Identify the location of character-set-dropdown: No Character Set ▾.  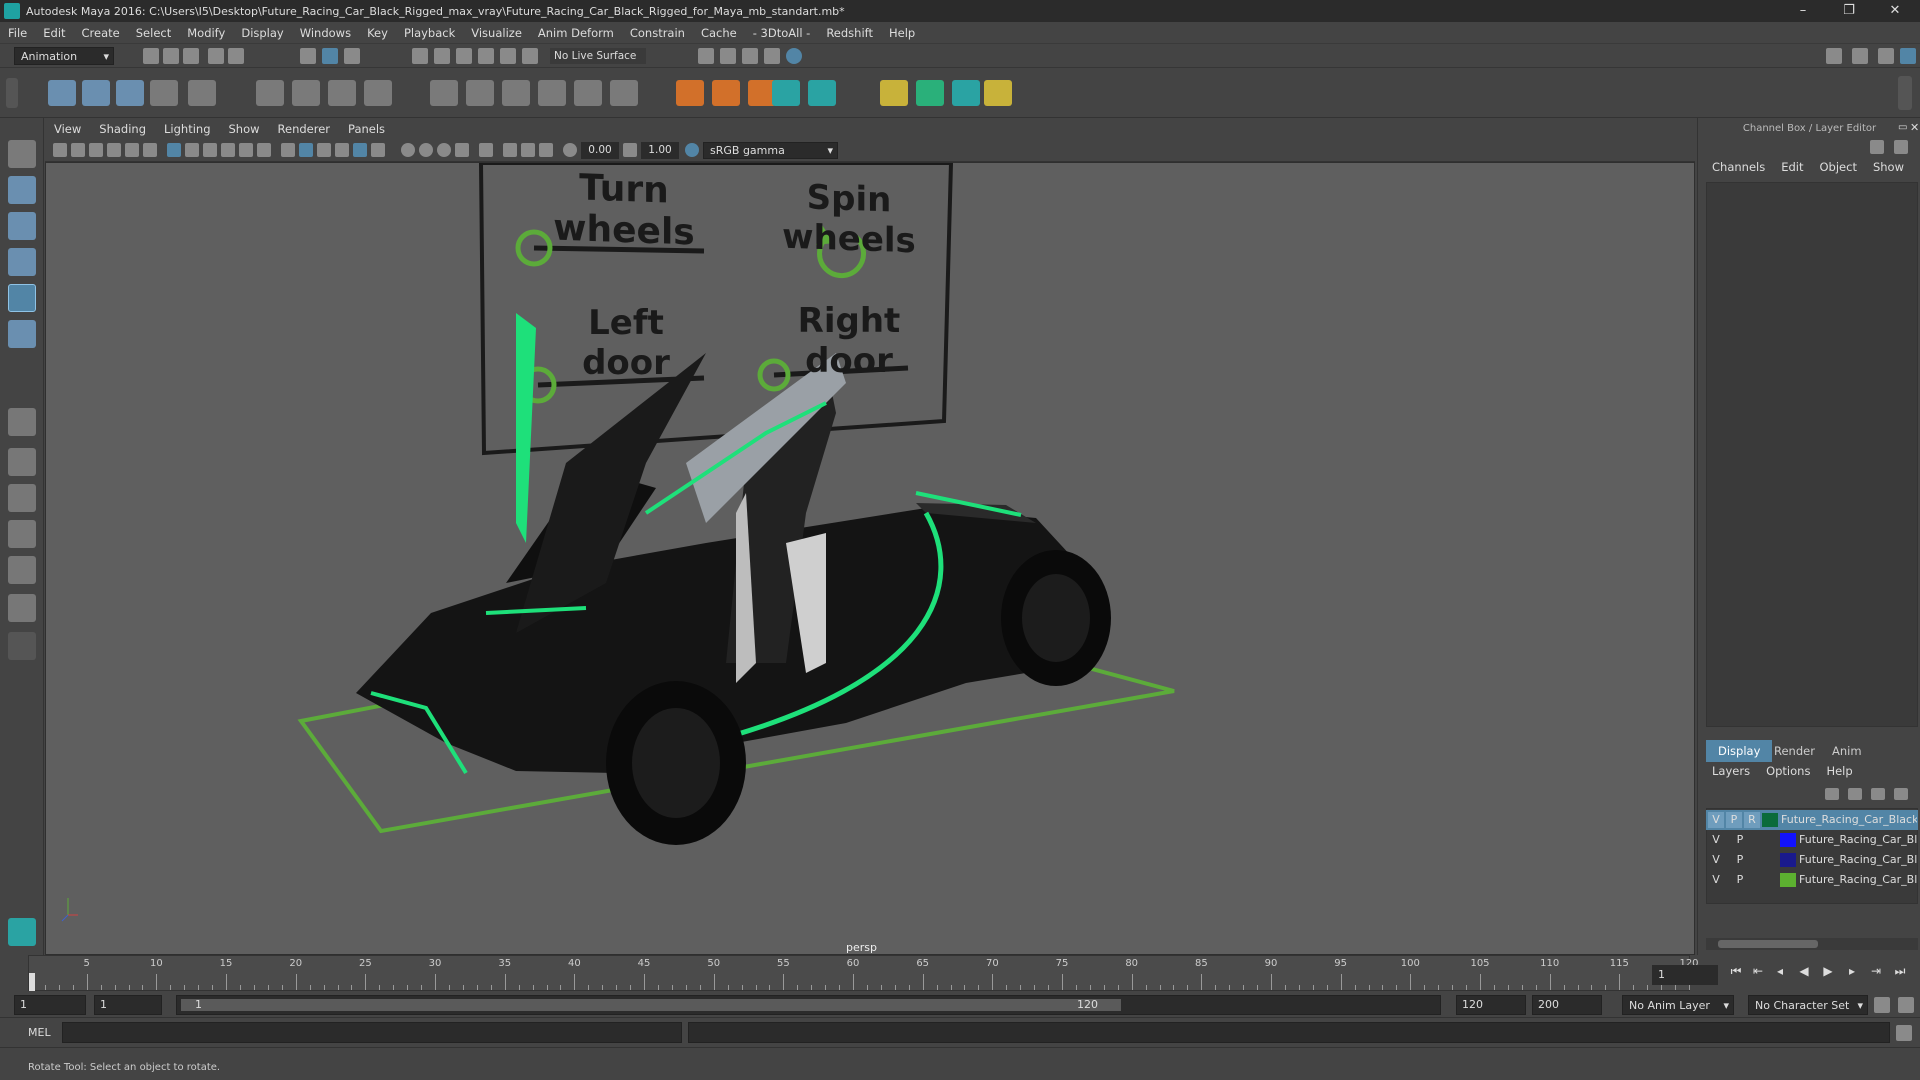
(1808, 1005).